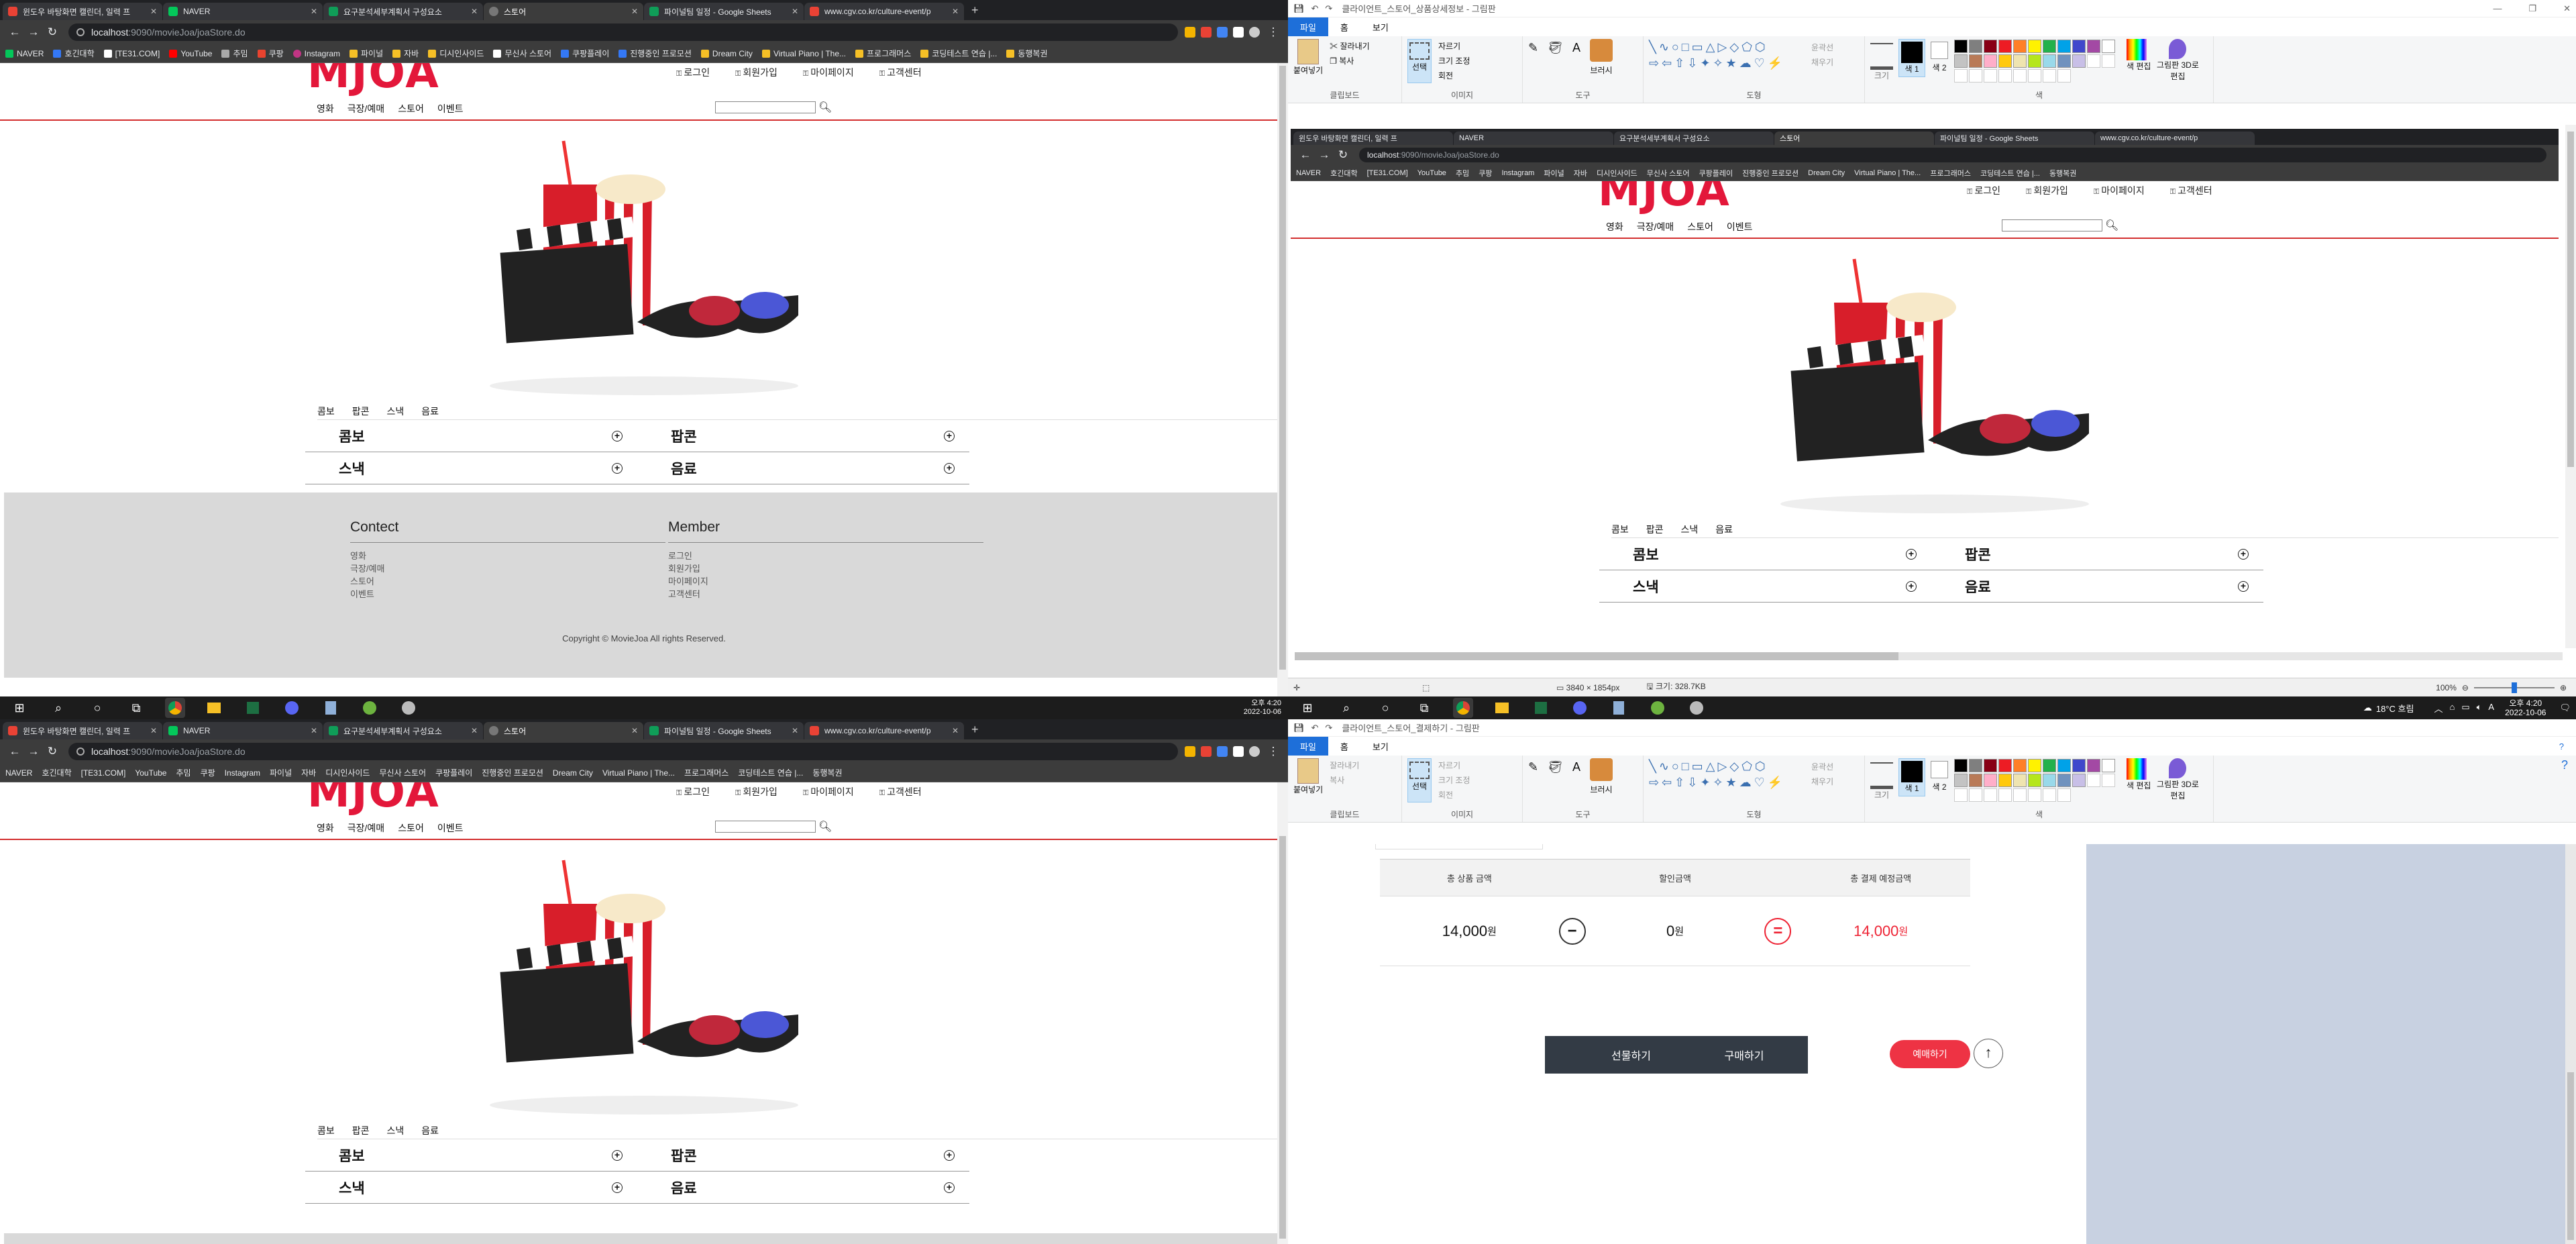  Describe the element at coordinates (1576, 778) in the screenshot. I see `text-icon: A` at that location.